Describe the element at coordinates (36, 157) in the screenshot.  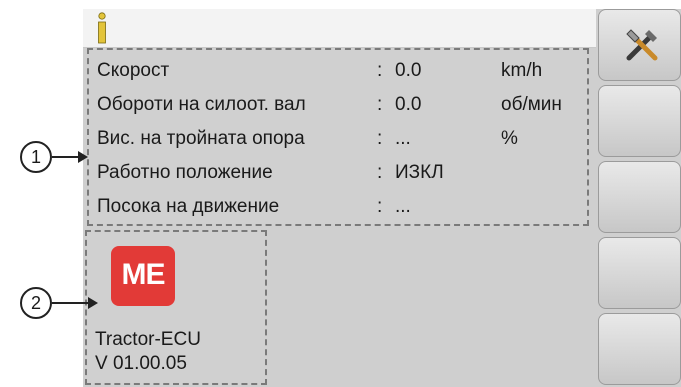
I see `callout-1: 1` at that location.